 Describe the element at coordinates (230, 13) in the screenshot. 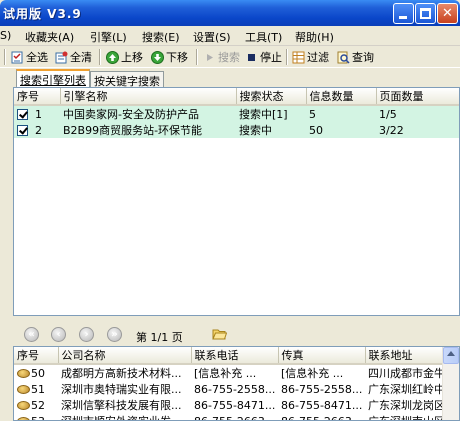

I see `title-bar: 试用版 V3.9 ✕` at that location.